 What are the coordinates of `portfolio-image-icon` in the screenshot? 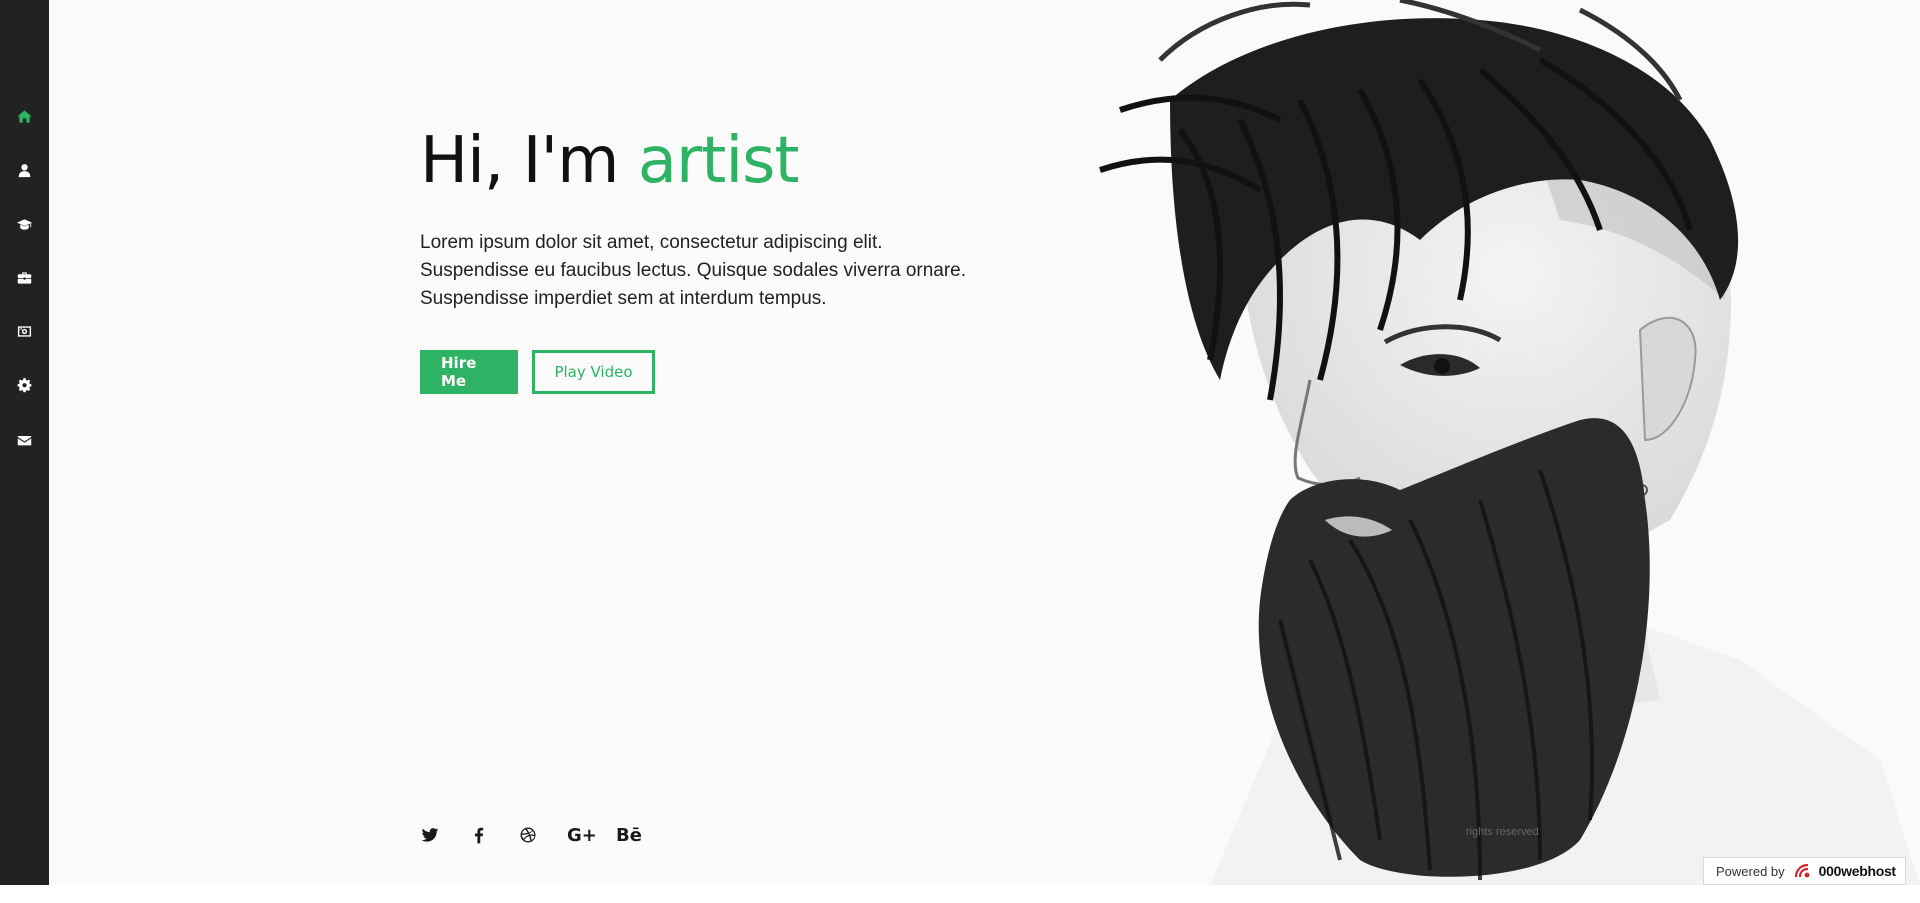 It's located at (24, 331).